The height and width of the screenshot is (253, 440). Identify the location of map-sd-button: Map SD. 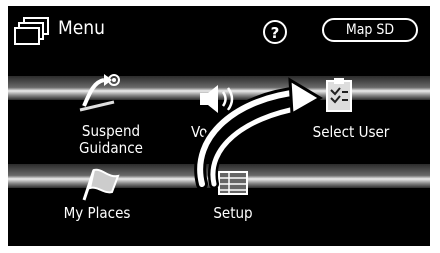
(370, 30).